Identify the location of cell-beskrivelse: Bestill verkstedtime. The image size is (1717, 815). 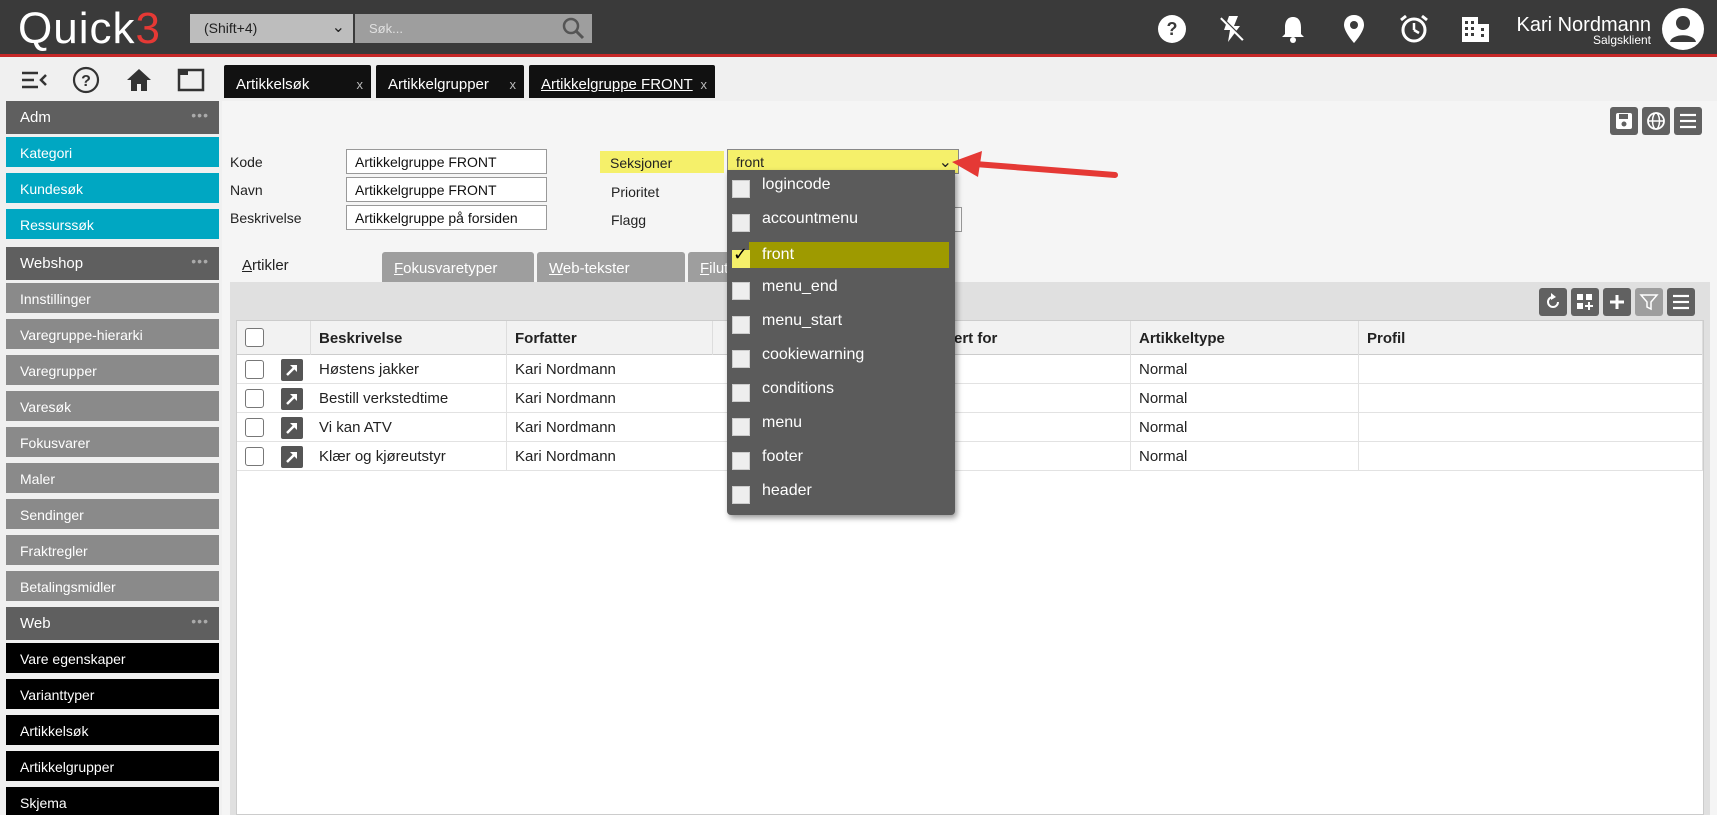
(409, 398).